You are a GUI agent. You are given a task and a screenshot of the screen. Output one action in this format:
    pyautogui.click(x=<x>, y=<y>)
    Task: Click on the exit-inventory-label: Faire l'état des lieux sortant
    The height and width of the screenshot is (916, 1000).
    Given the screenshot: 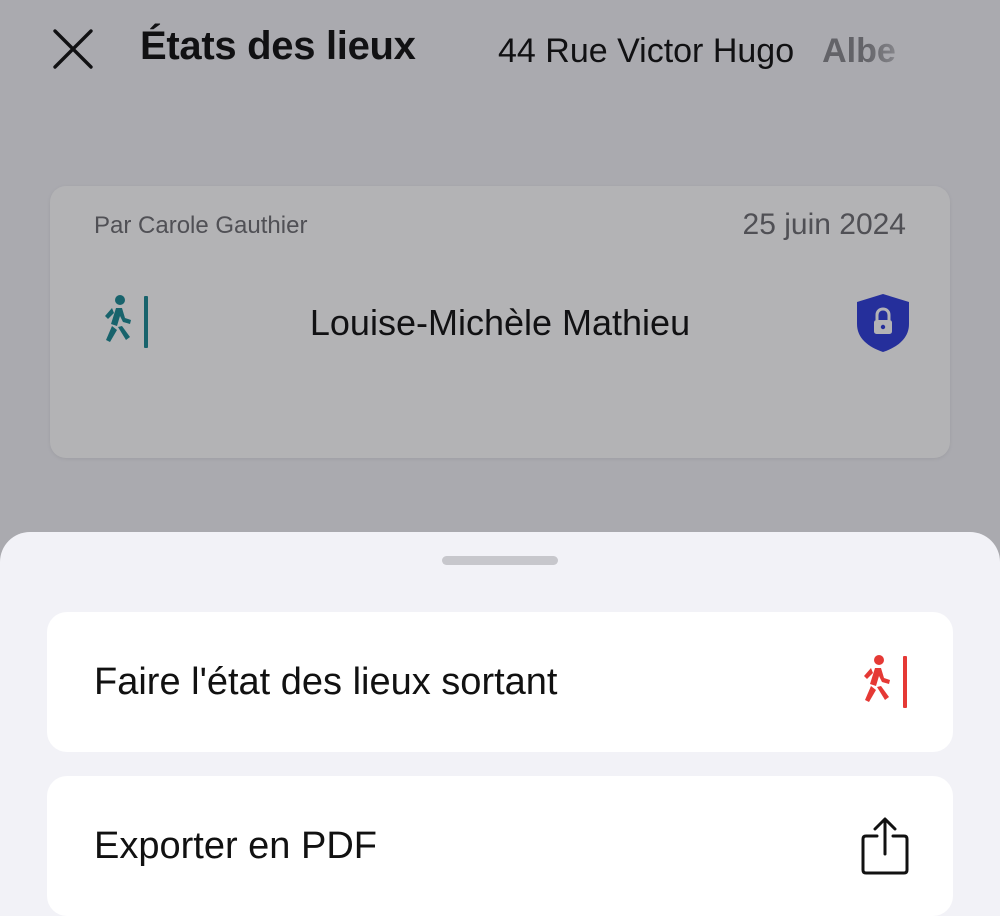 What is the action you would take?
    pyautogui.click(x=326, y=681)
    